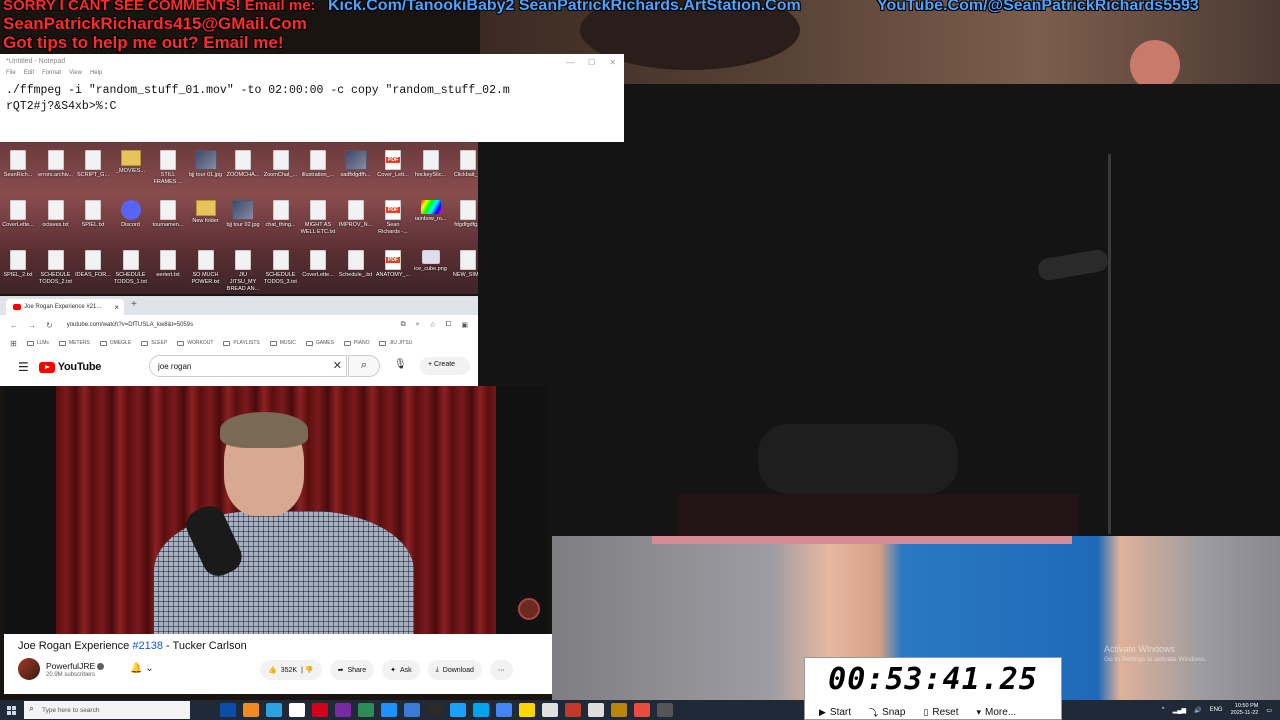 The width and height of the screenshot is (1280, 720). I want to click on install-icon: ⧉, so click(403, 325).